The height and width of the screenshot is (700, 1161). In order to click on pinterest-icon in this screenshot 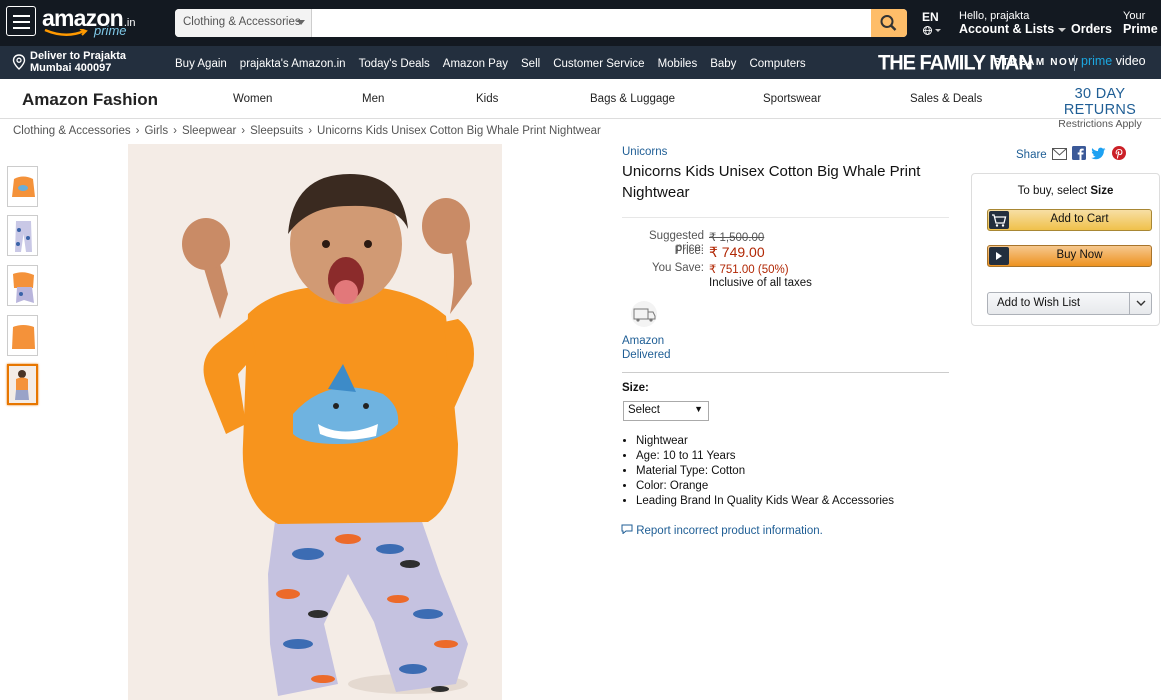, I will do `click(1118, 153)`.